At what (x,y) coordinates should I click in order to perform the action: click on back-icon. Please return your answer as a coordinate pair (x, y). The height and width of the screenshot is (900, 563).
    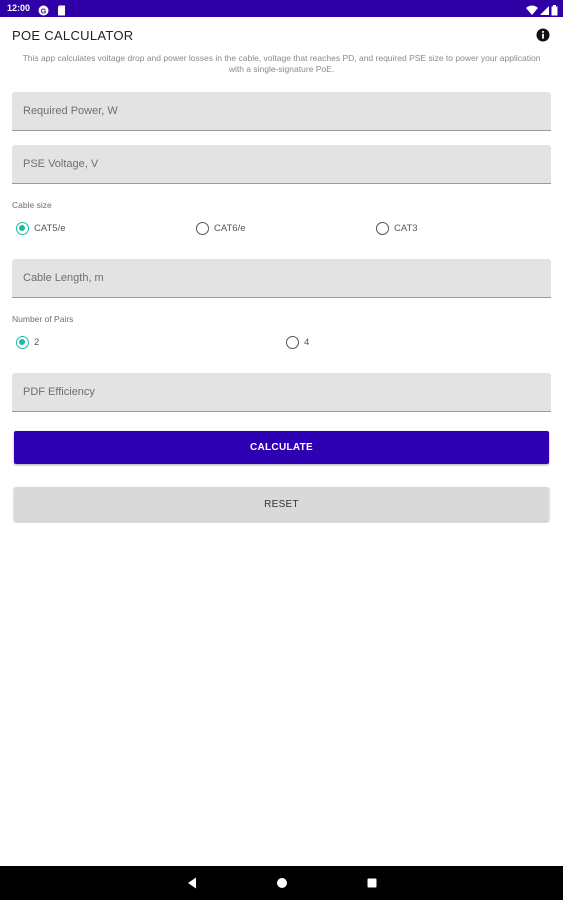
    Looking at the image, I should click on (192, 883).